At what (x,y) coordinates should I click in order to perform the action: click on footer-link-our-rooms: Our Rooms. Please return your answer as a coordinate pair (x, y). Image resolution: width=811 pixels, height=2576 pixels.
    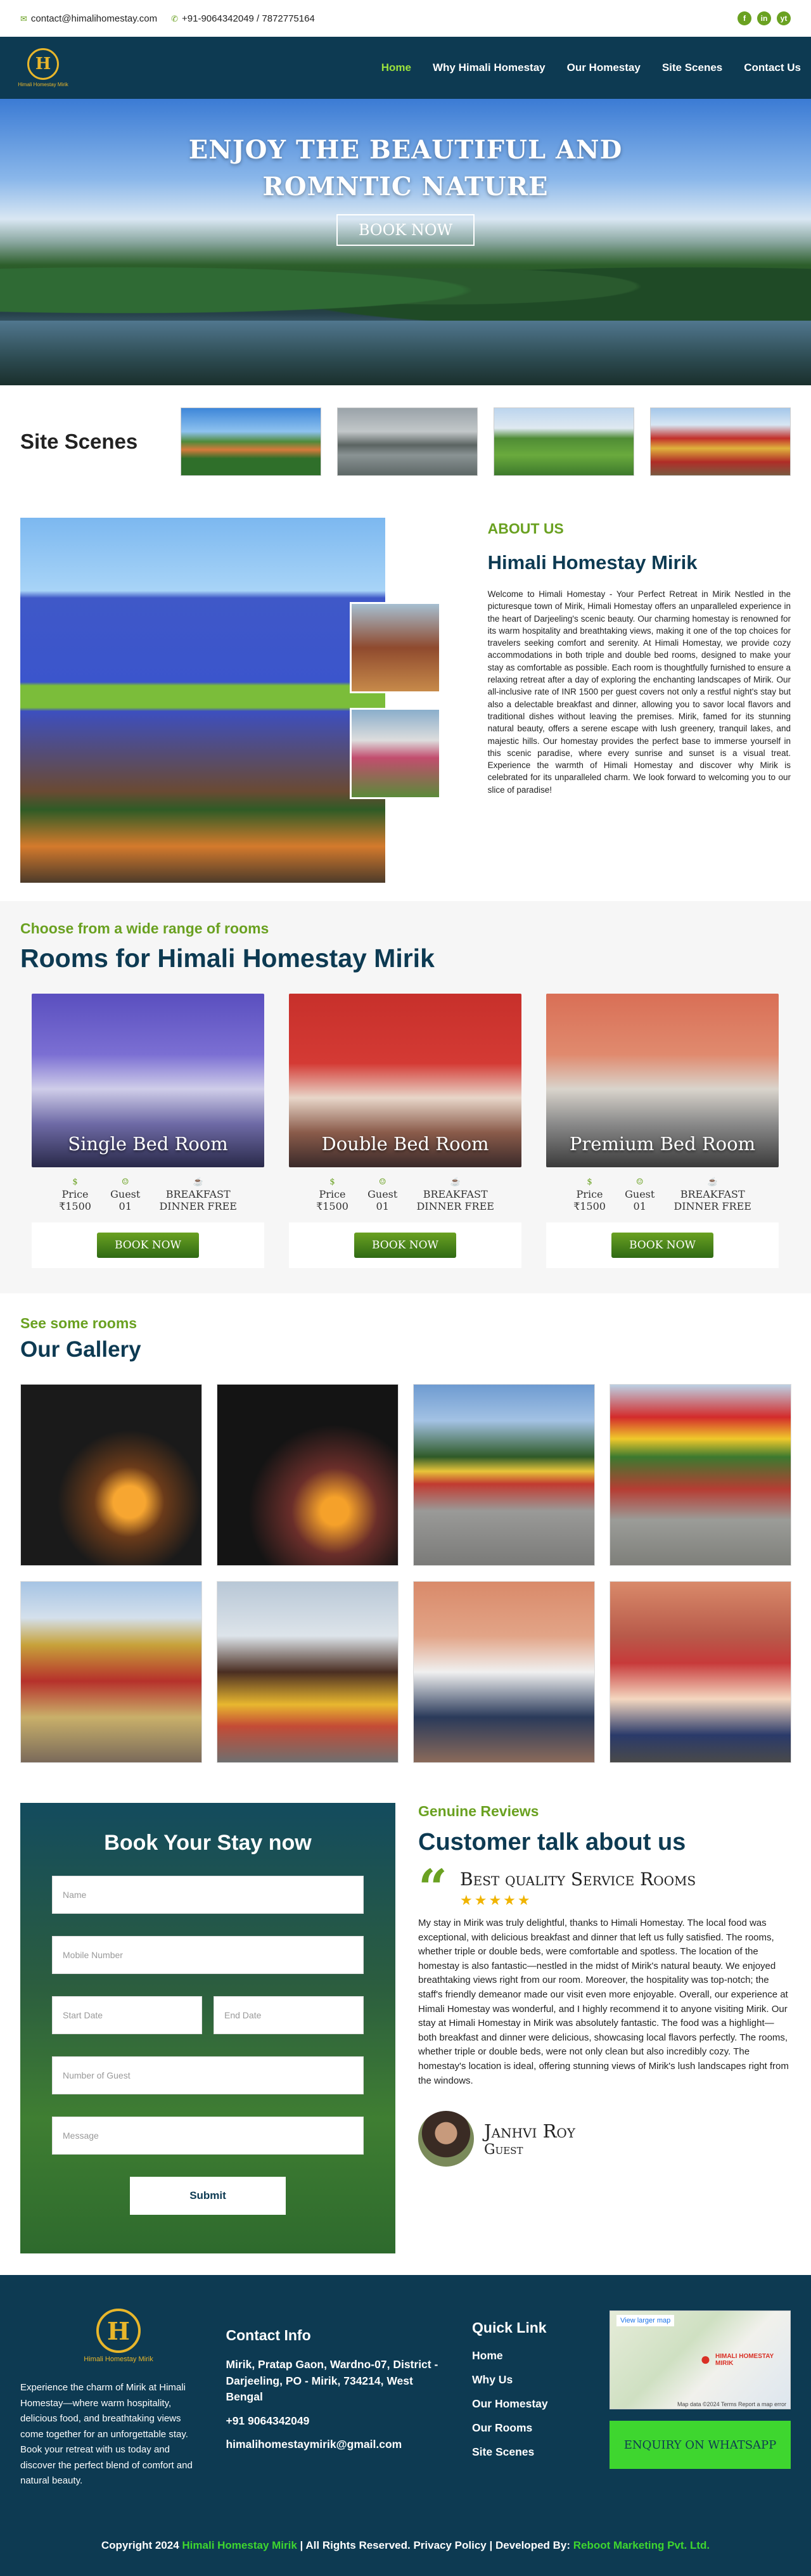
    Looking at the image, I should click on (541, 2428).